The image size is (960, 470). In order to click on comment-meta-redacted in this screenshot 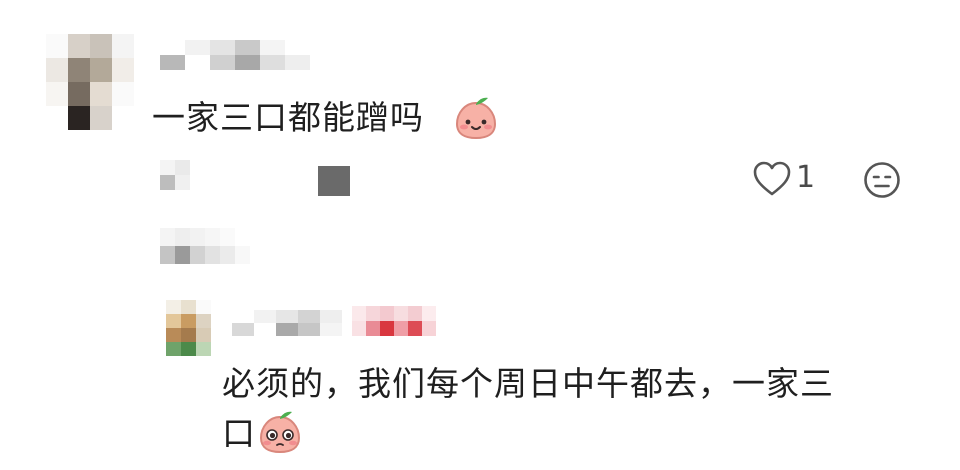, I will do `click(175, 175)`.